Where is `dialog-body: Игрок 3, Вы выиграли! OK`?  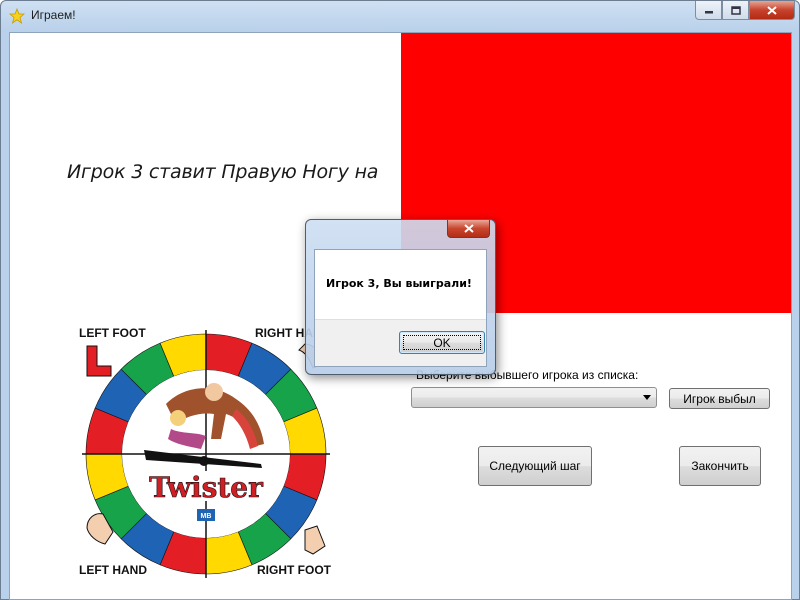
dialog-body: Игрок 3, Вы выиграли! OK is located at coordinates (400, 308).